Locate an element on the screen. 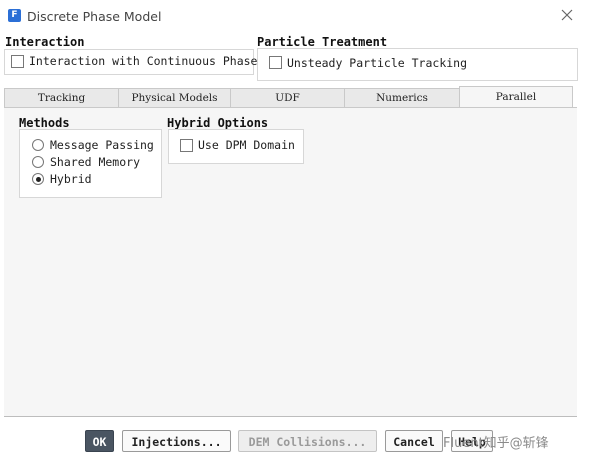  message-passing-label: Message Passing is located at coordinates (102, 145).